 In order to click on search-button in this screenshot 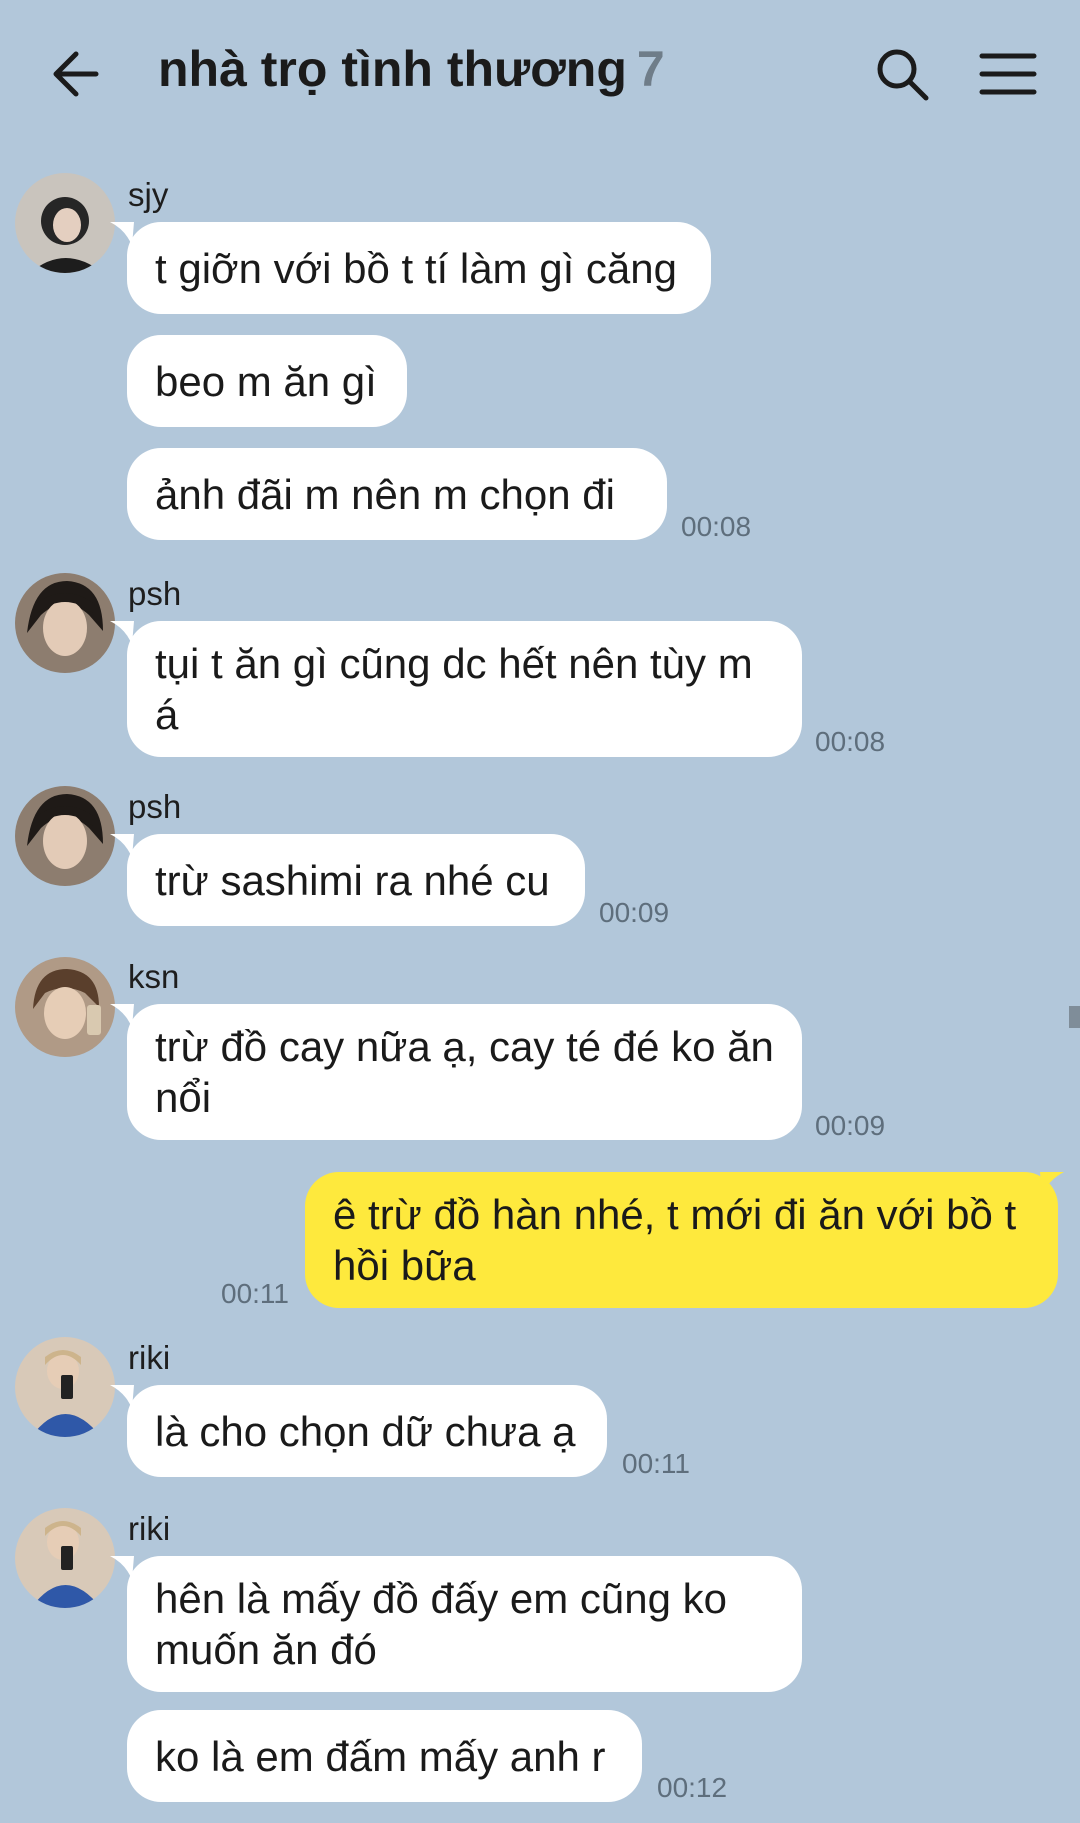, I will do `click(902, 74)`.